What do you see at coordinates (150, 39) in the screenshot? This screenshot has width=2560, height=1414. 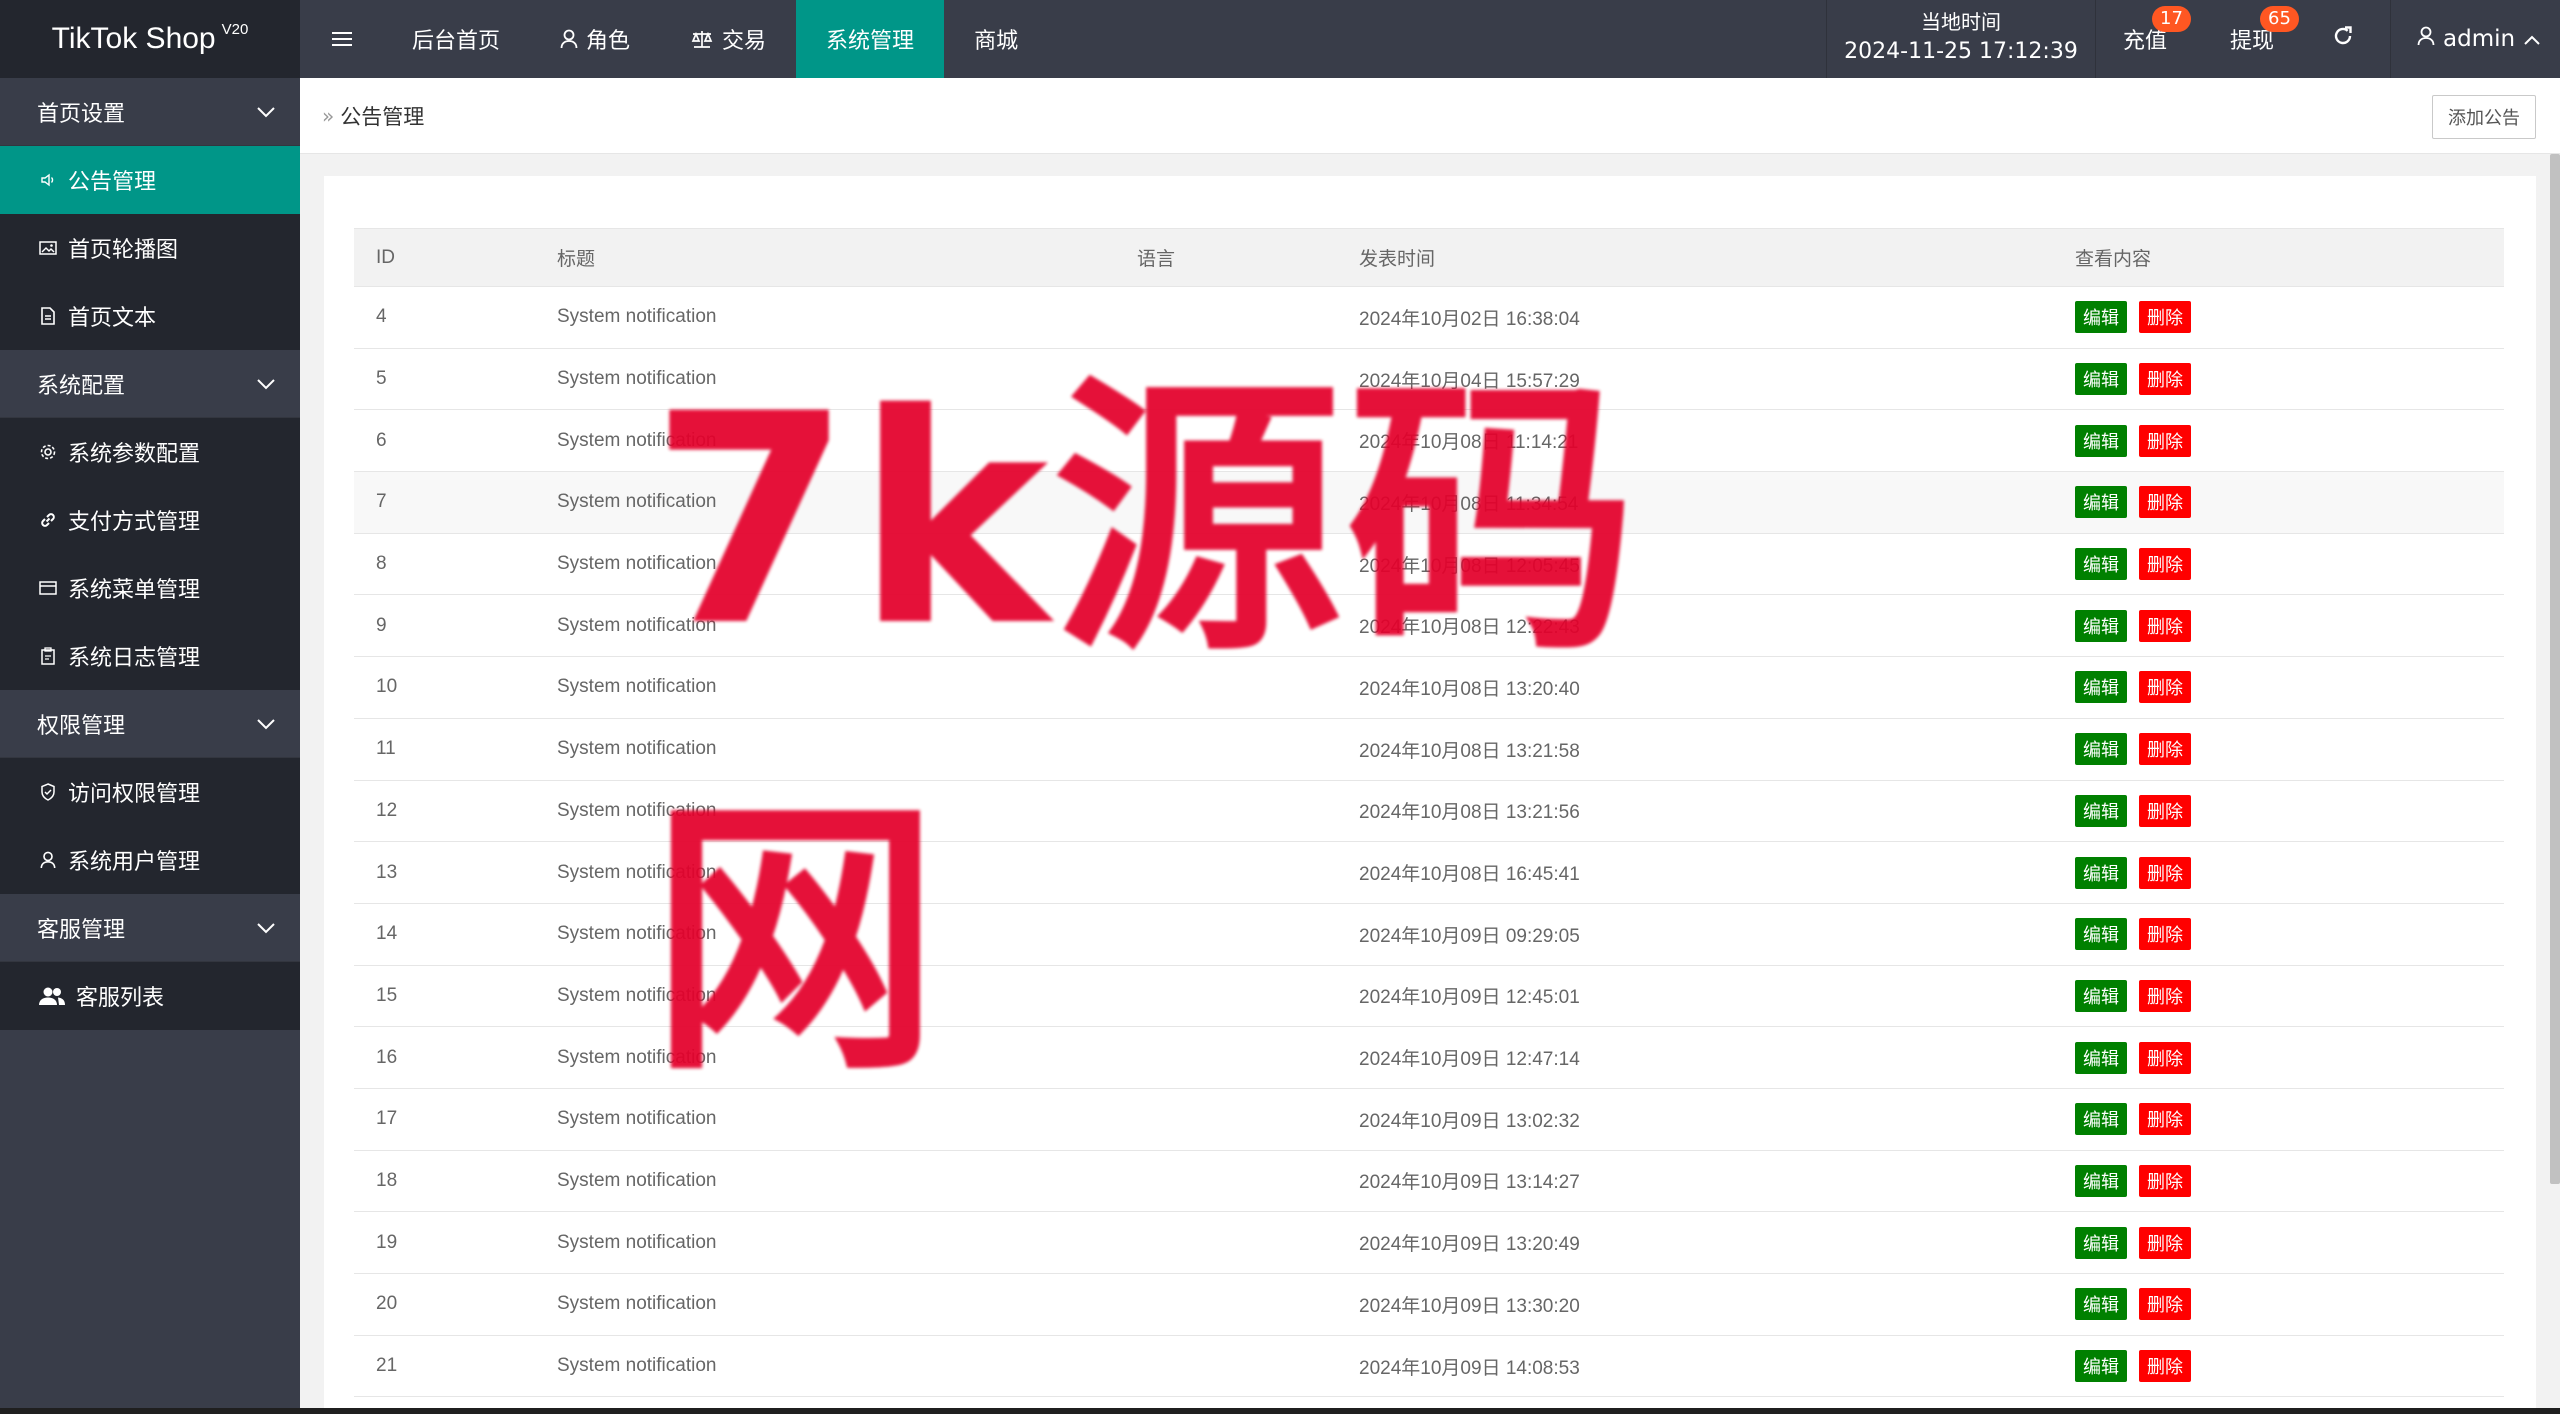 I see `app-logo: TikTok Shop V20` at bounding box center [150, 39].